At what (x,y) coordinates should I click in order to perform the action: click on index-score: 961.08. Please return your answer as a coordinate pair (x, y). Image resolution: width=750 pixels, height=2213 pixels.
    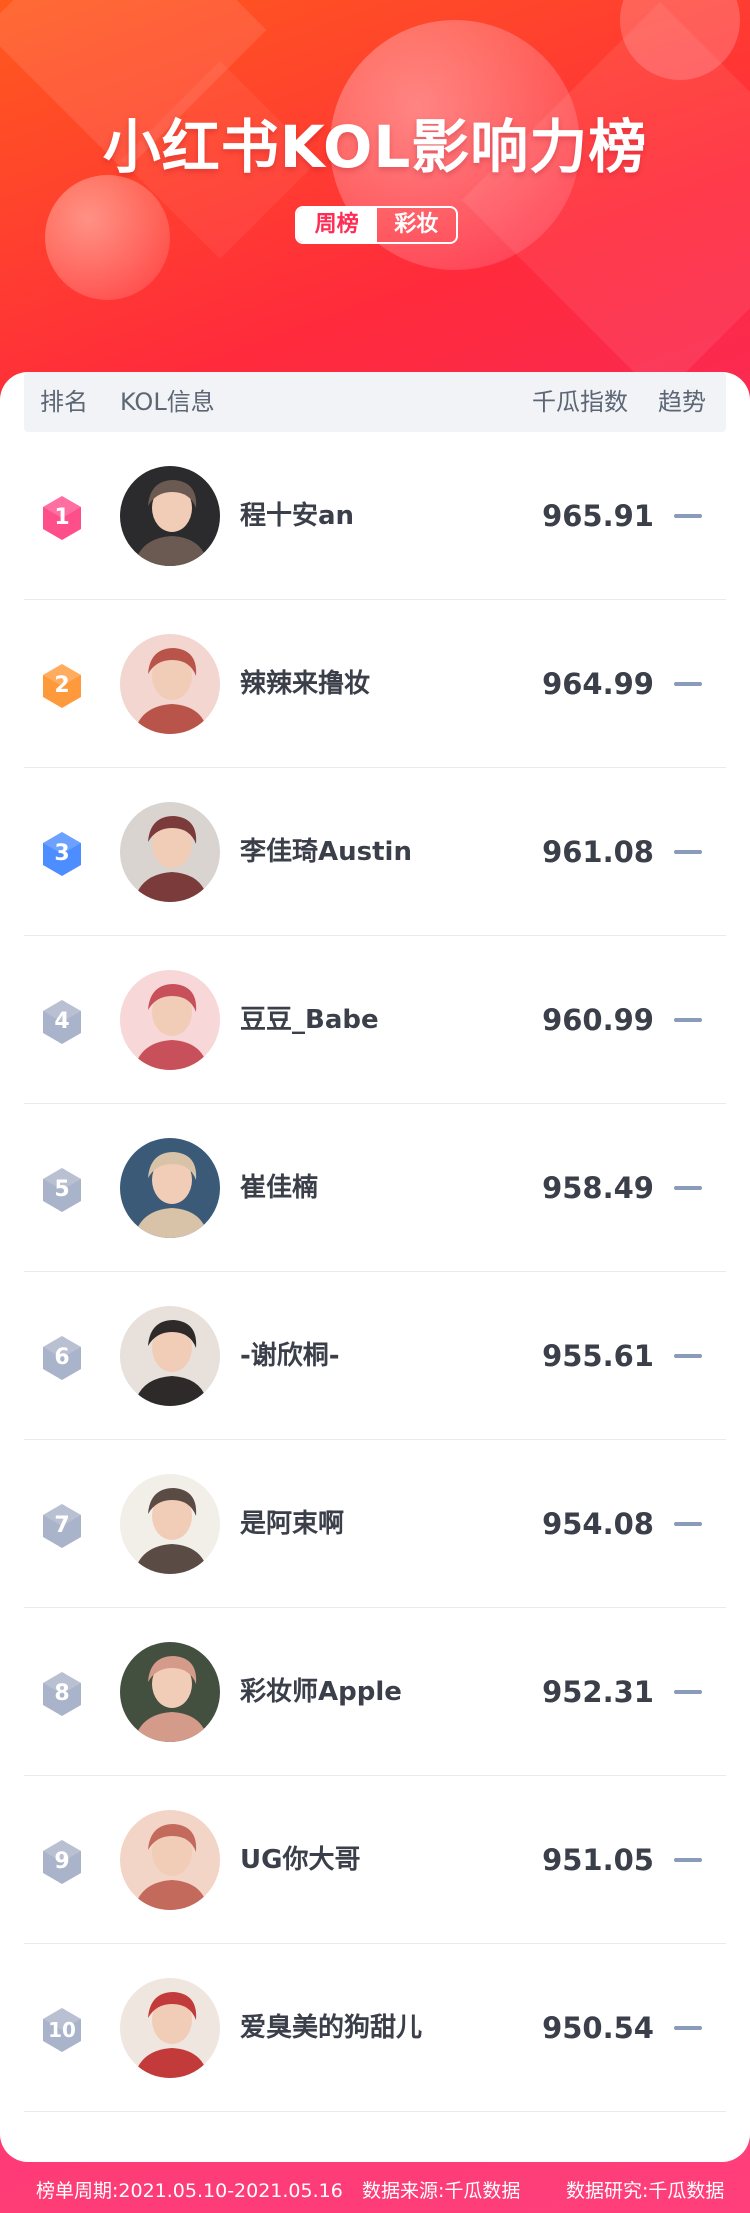
    Looking at the image, I should click on (598, 852).